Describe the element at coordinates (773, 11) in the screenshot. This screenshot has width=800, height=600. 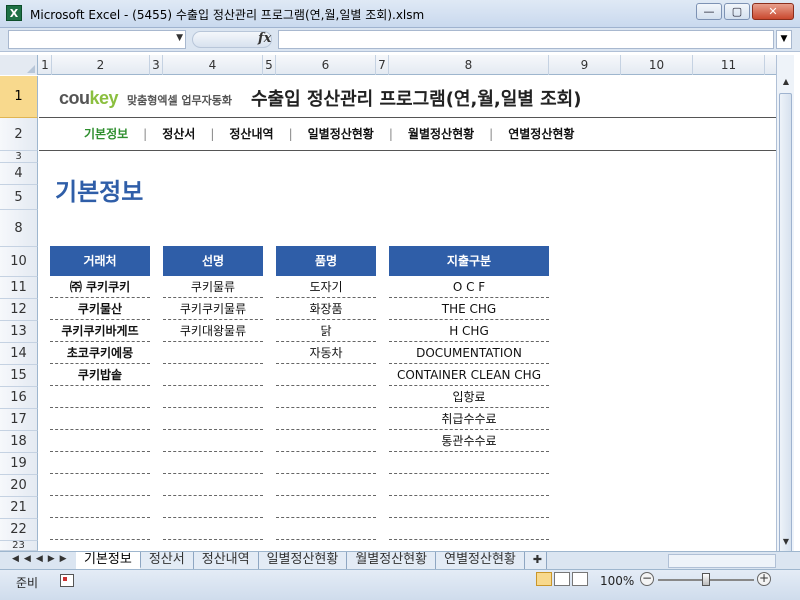
I see `close-button: ✕` at that location.